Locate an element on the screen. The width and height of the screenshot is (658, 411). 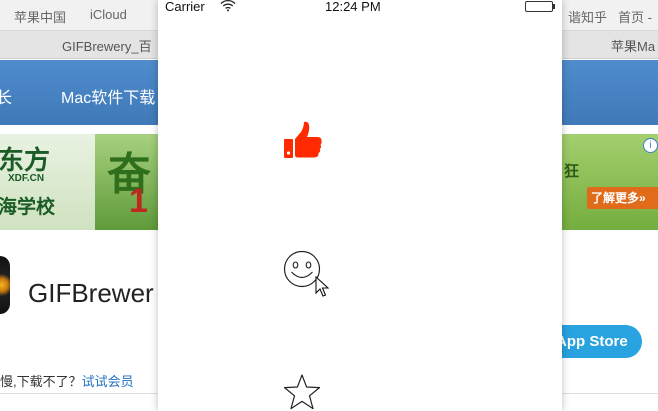
ad-right-text: 狂 is located at coordinates (572, 171).